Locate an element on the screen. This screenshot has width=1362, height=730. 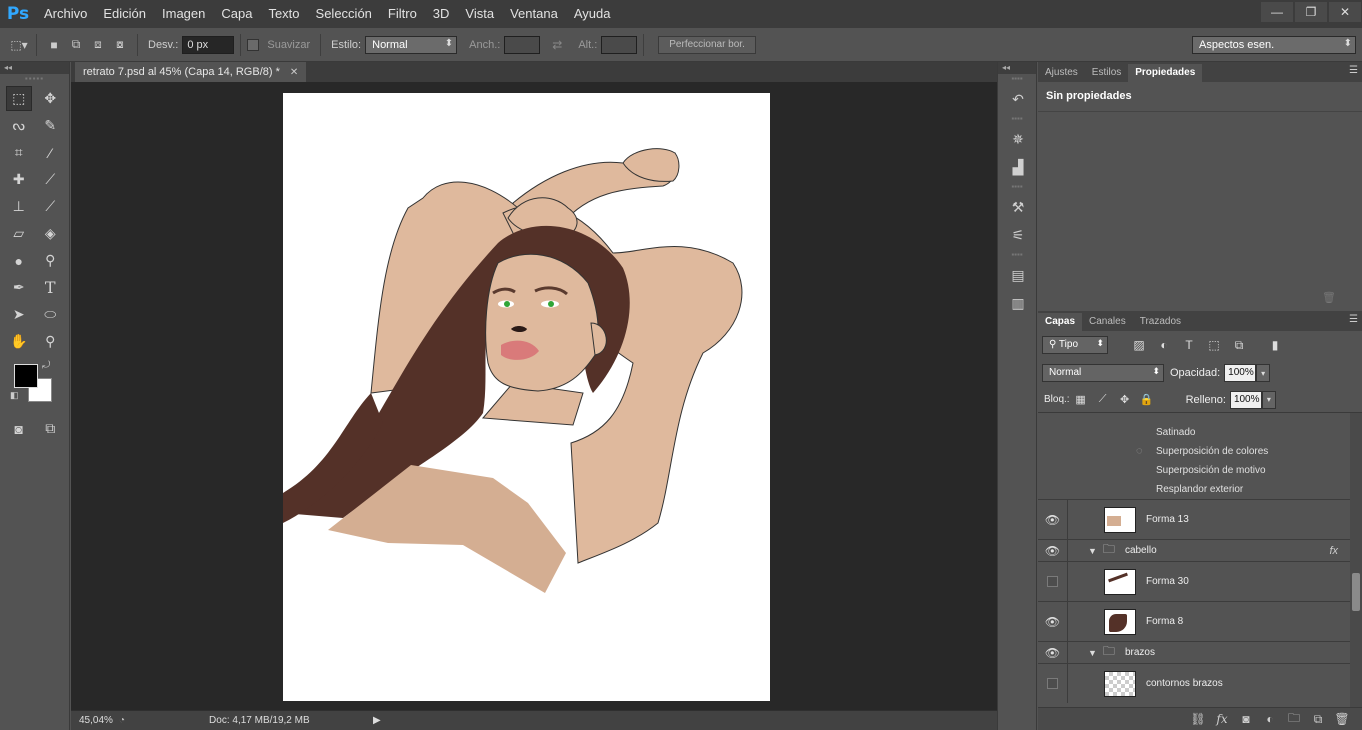
opacity-dropdown-icon: ▾ is located at coordinates (1263, 373).